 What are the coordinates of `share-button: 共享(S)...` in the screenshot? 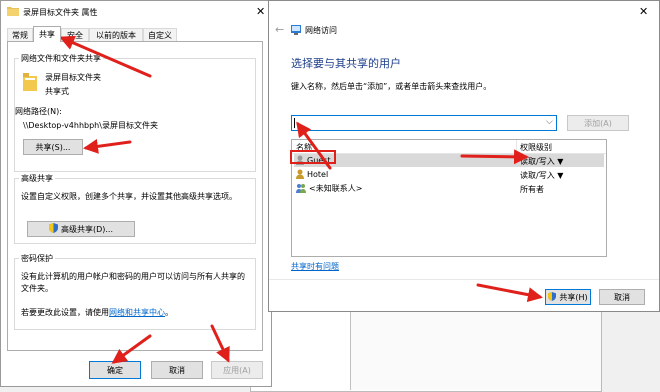 It's located at (53, 147).